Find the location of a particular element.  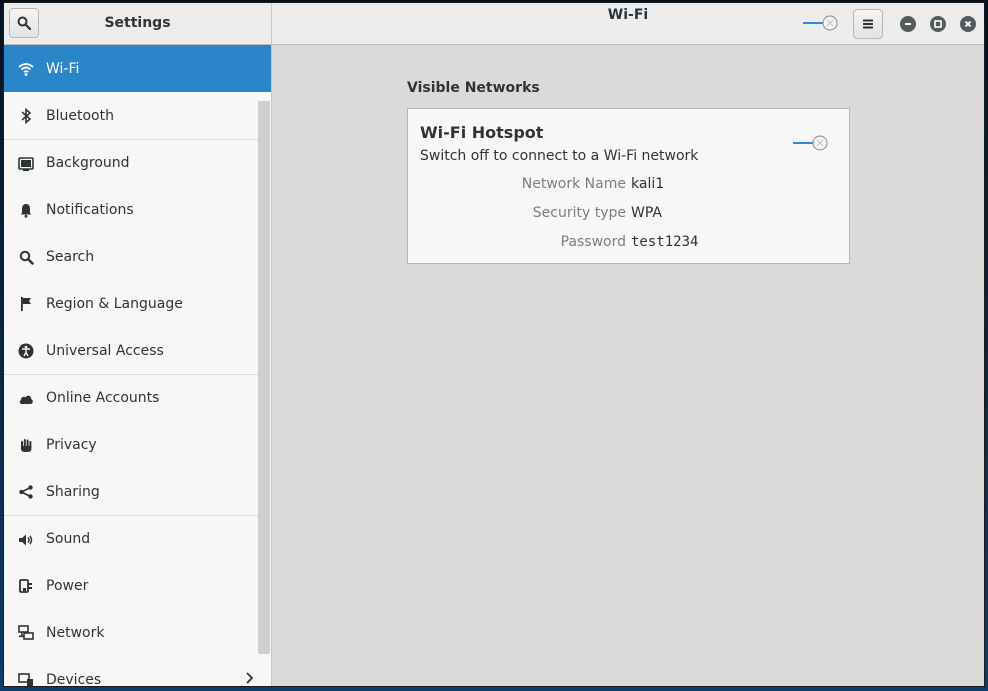

sidebar-item-label: Wi-Fi is located at coordinates (63, 68).